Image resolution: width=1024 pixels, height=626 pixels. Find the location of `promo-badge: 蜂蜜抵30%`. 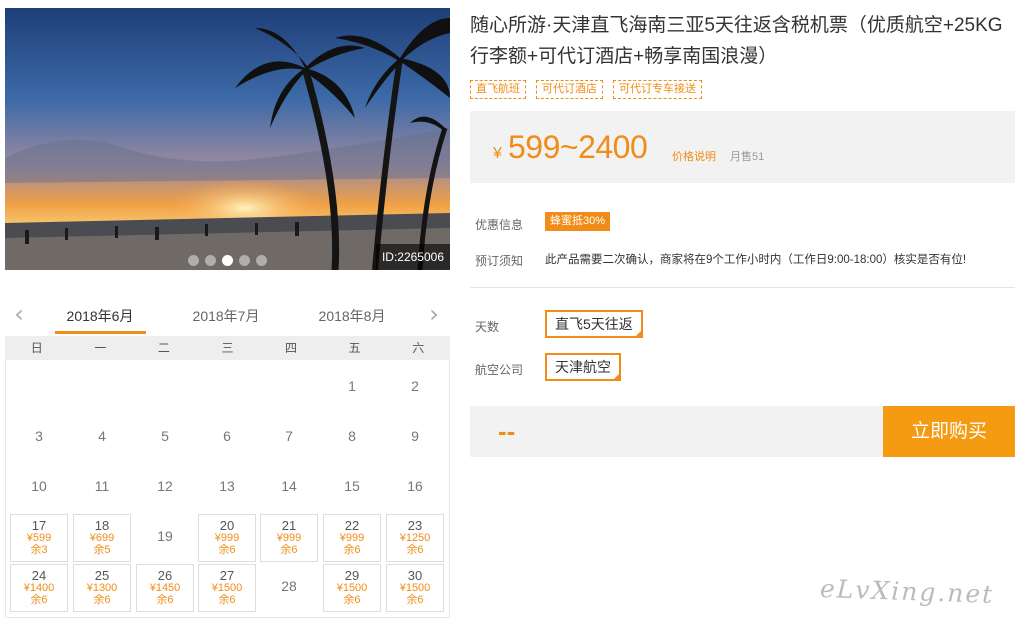

promo-badge: 蜂蜜抵30% is located at coordinates (578, 221).